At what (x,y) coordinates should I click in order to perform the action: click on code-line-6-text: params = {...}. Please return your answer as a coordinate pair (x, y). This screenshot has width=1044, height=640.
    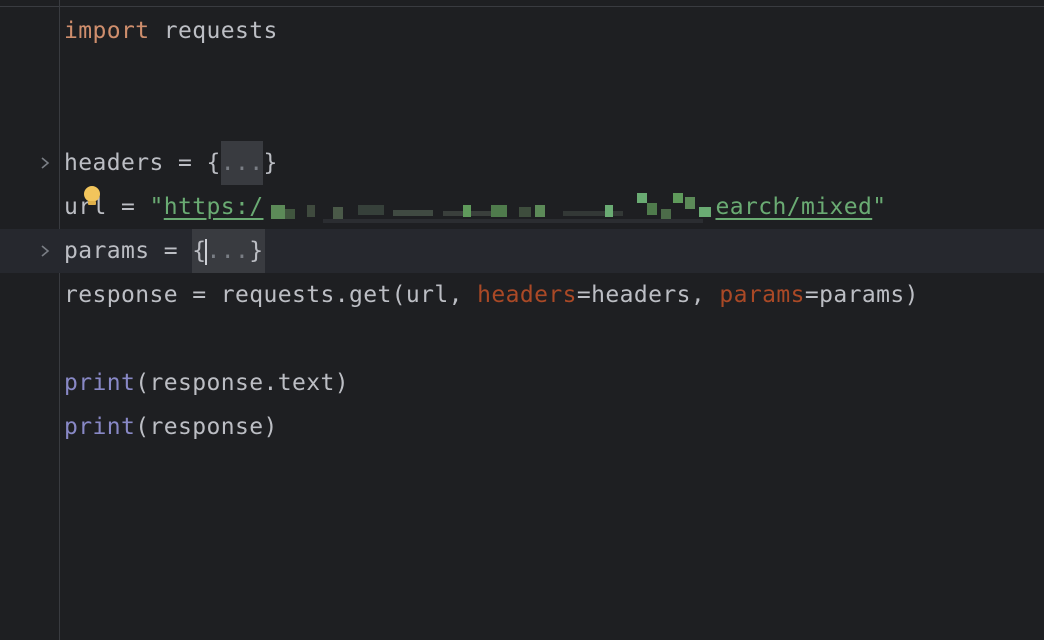
    Looking at the image, I should click on (165, 251).